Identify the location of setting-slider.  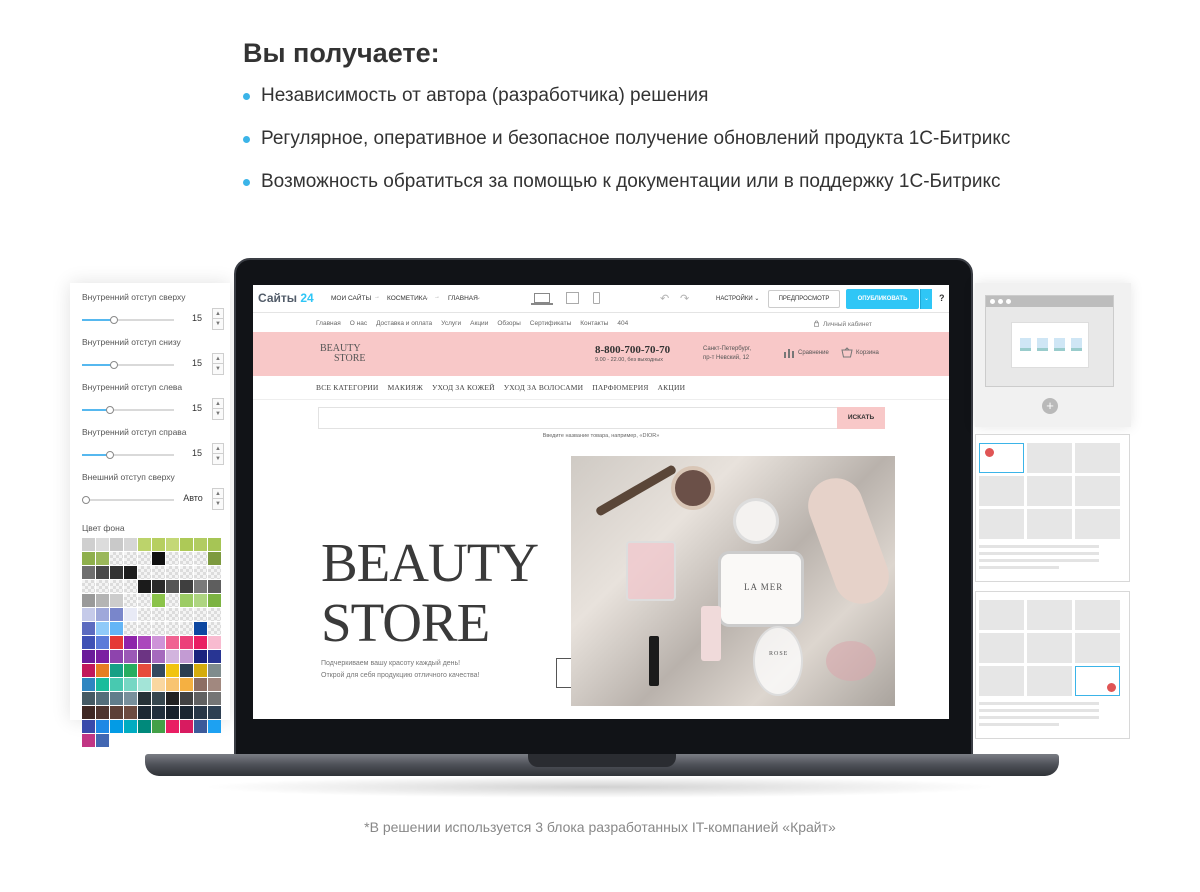
(128, 365).